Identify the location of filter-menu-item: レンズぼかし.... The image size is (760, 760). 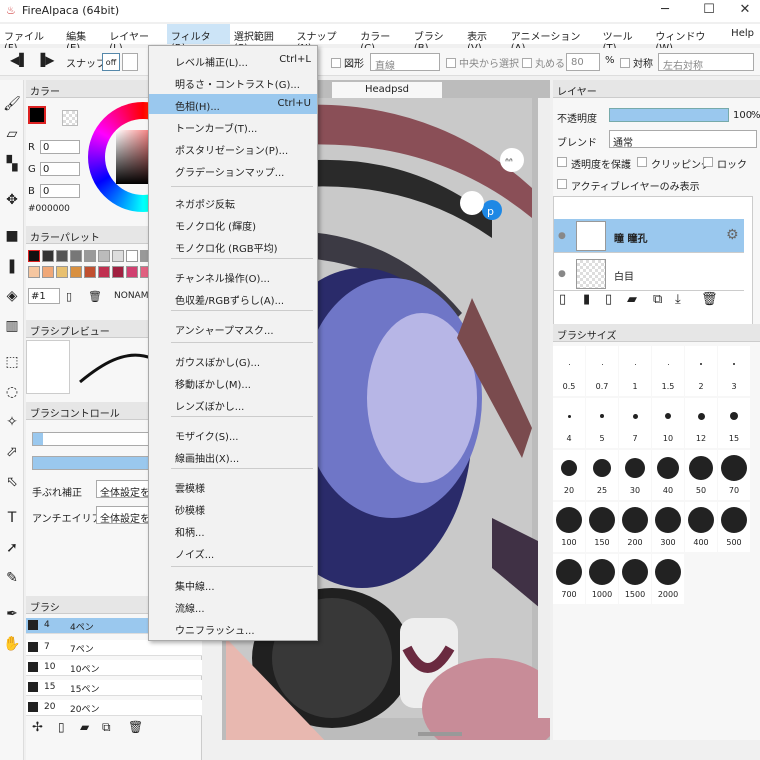
(233, 404).